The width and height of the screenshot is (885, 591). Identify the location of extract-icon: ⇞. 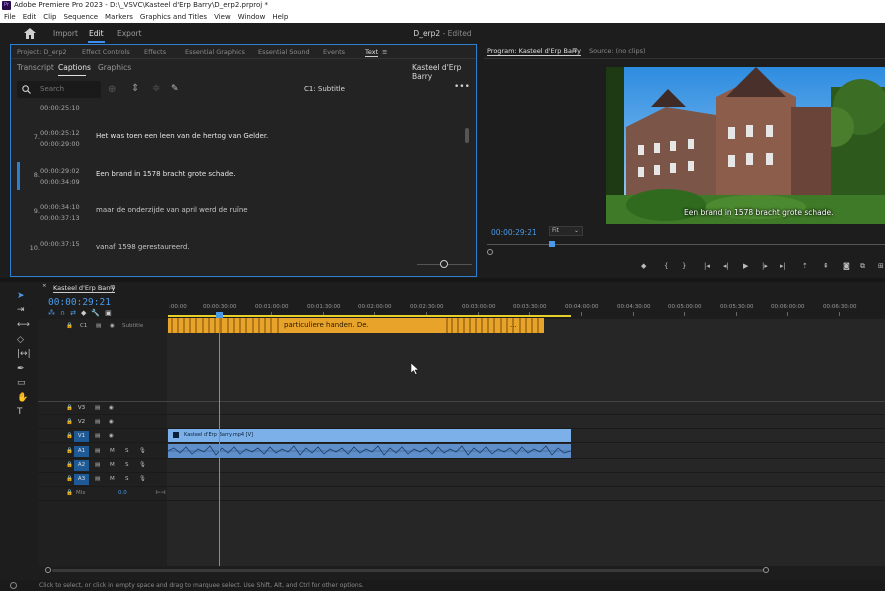
(826, 266).